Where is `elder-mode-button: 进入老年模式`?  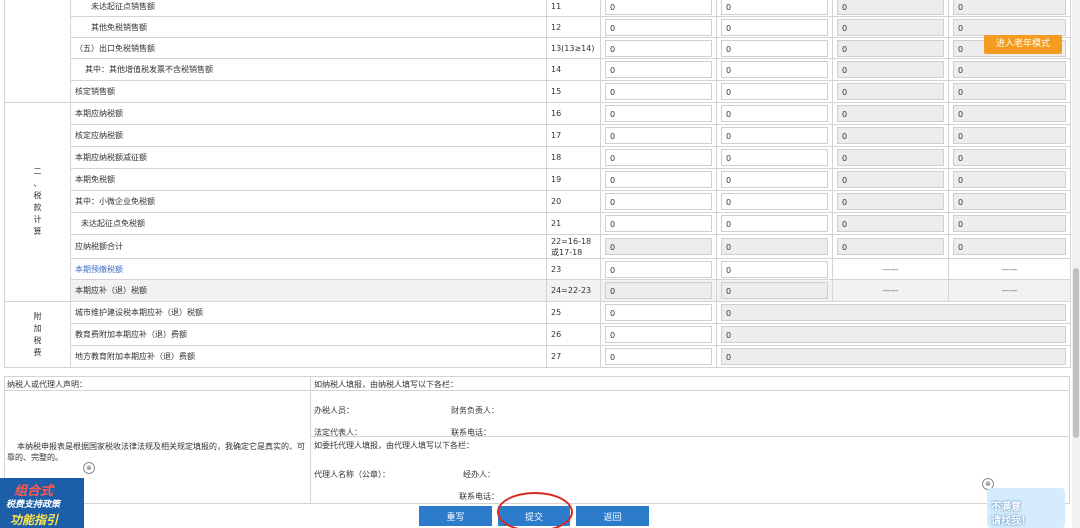 elder-mode-button: 进入老年模式 is located at coordinates (1023, 44).